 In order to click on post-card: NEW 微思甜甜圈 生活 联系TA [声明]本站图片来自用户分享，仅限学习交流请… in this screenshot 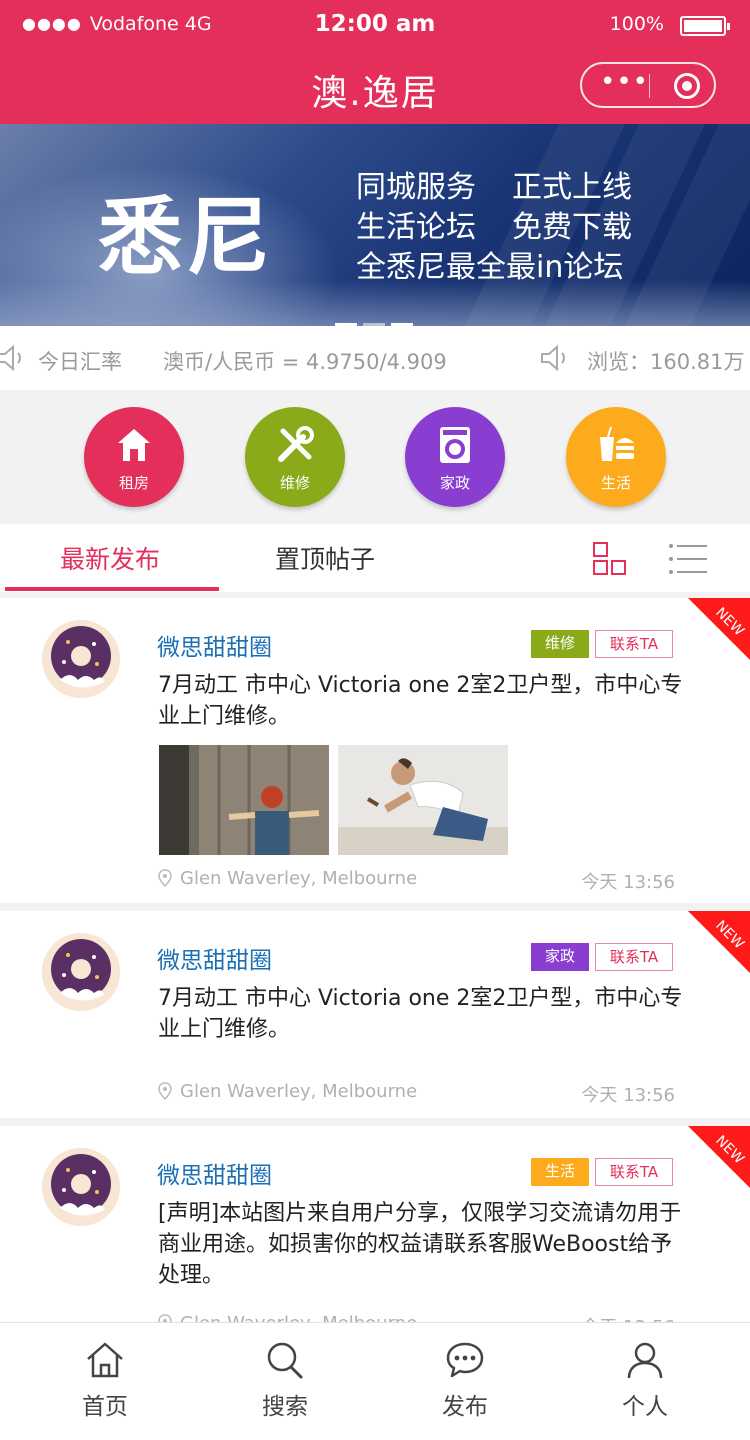, I will do `click(375, 1224)`.